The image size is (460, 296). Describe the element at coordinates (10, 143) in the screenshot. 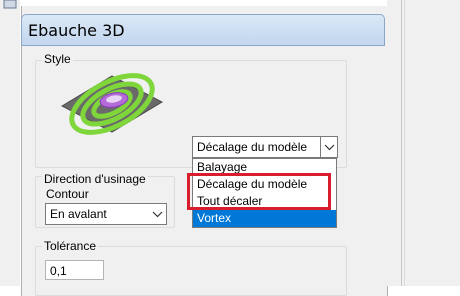

I see `left-strip` at that location.